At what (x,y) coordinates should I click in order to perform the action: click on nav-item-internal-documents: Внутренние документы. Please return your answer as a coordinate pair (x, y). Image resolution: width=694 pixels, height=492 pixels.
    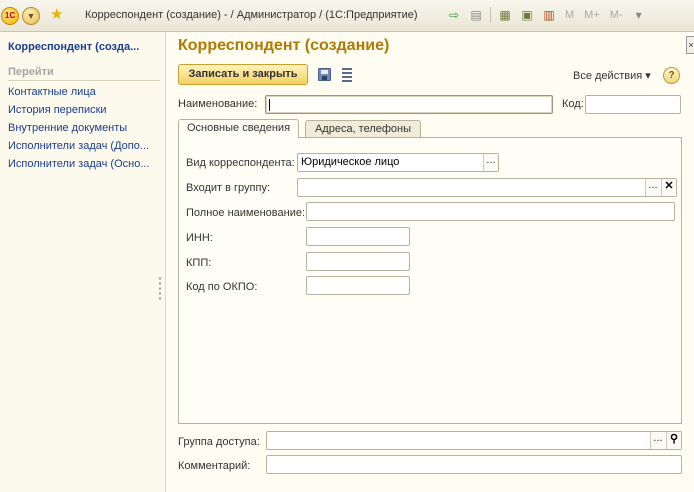
    Looking at the image, I should click on (79, 128).